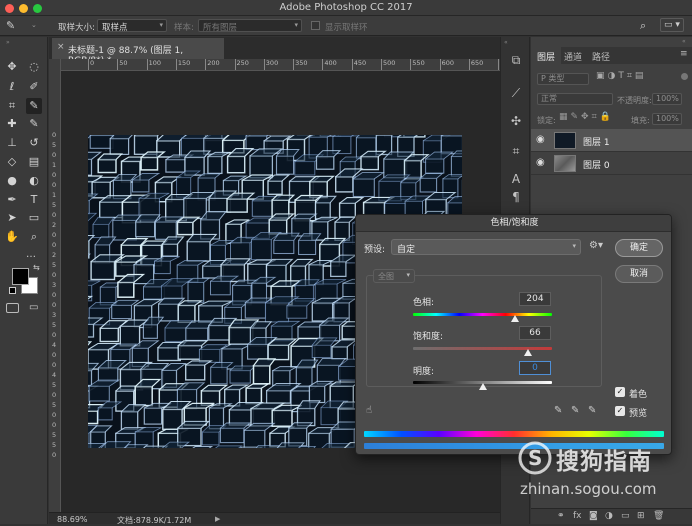  What do you see at coordinates (34, 143) in the screenshot?
I see `history-brush-tool-icon: ↺` at bounding box center [34, 143].